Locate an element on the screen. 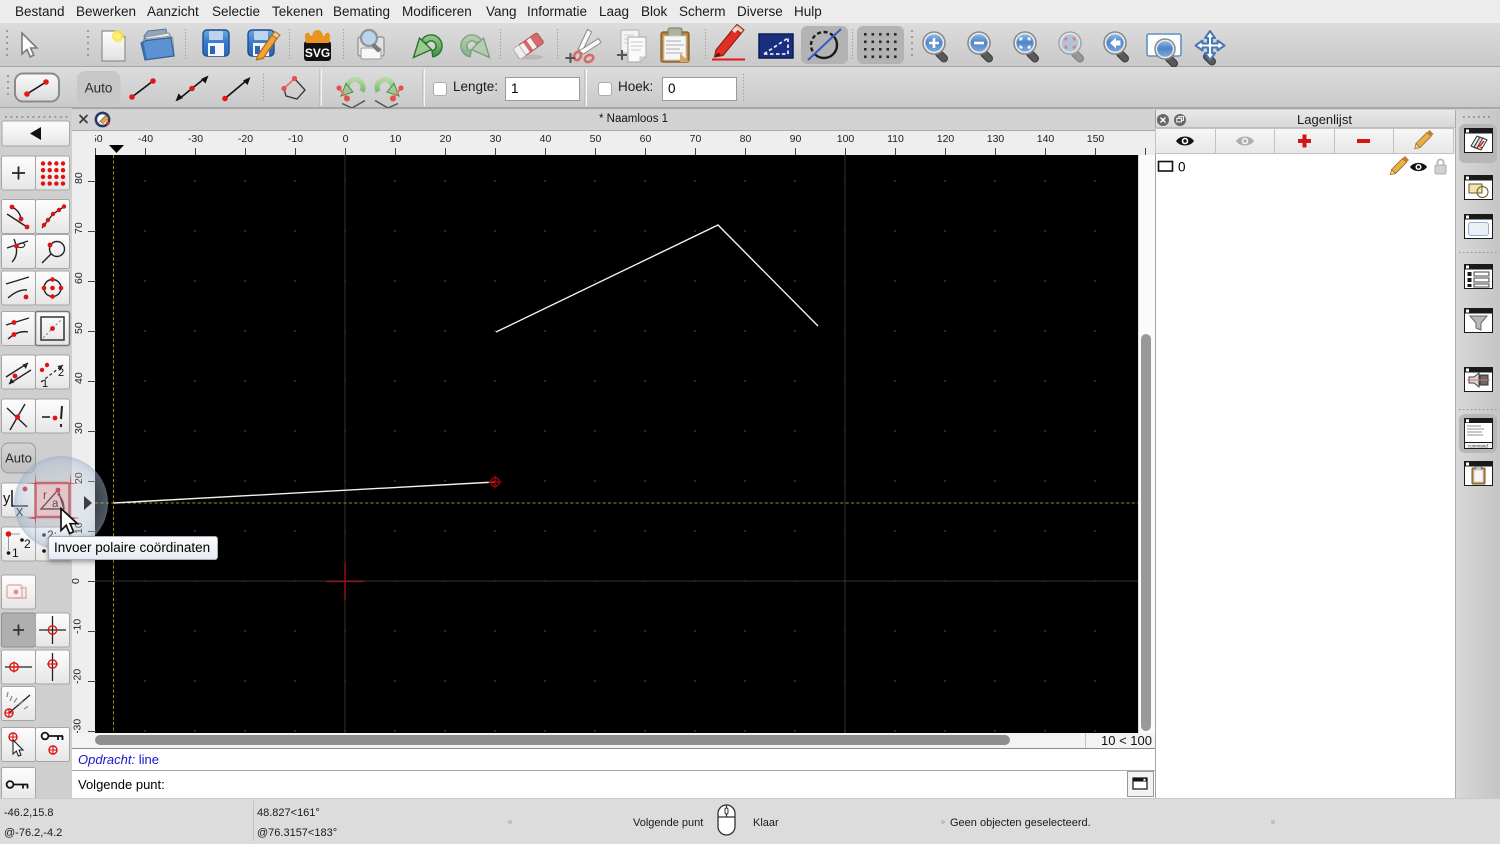  svg-text: 0 is located at coordinates (1182, 167).